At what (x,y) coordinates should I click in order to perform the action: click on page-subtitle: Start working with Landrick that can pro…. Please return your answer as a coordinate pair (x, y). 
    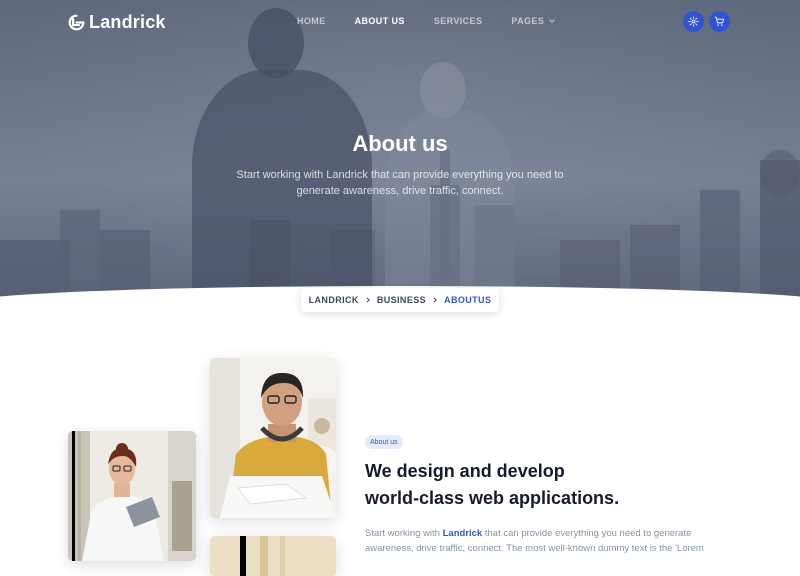
    Looking at the image, I should click on (400, 183).